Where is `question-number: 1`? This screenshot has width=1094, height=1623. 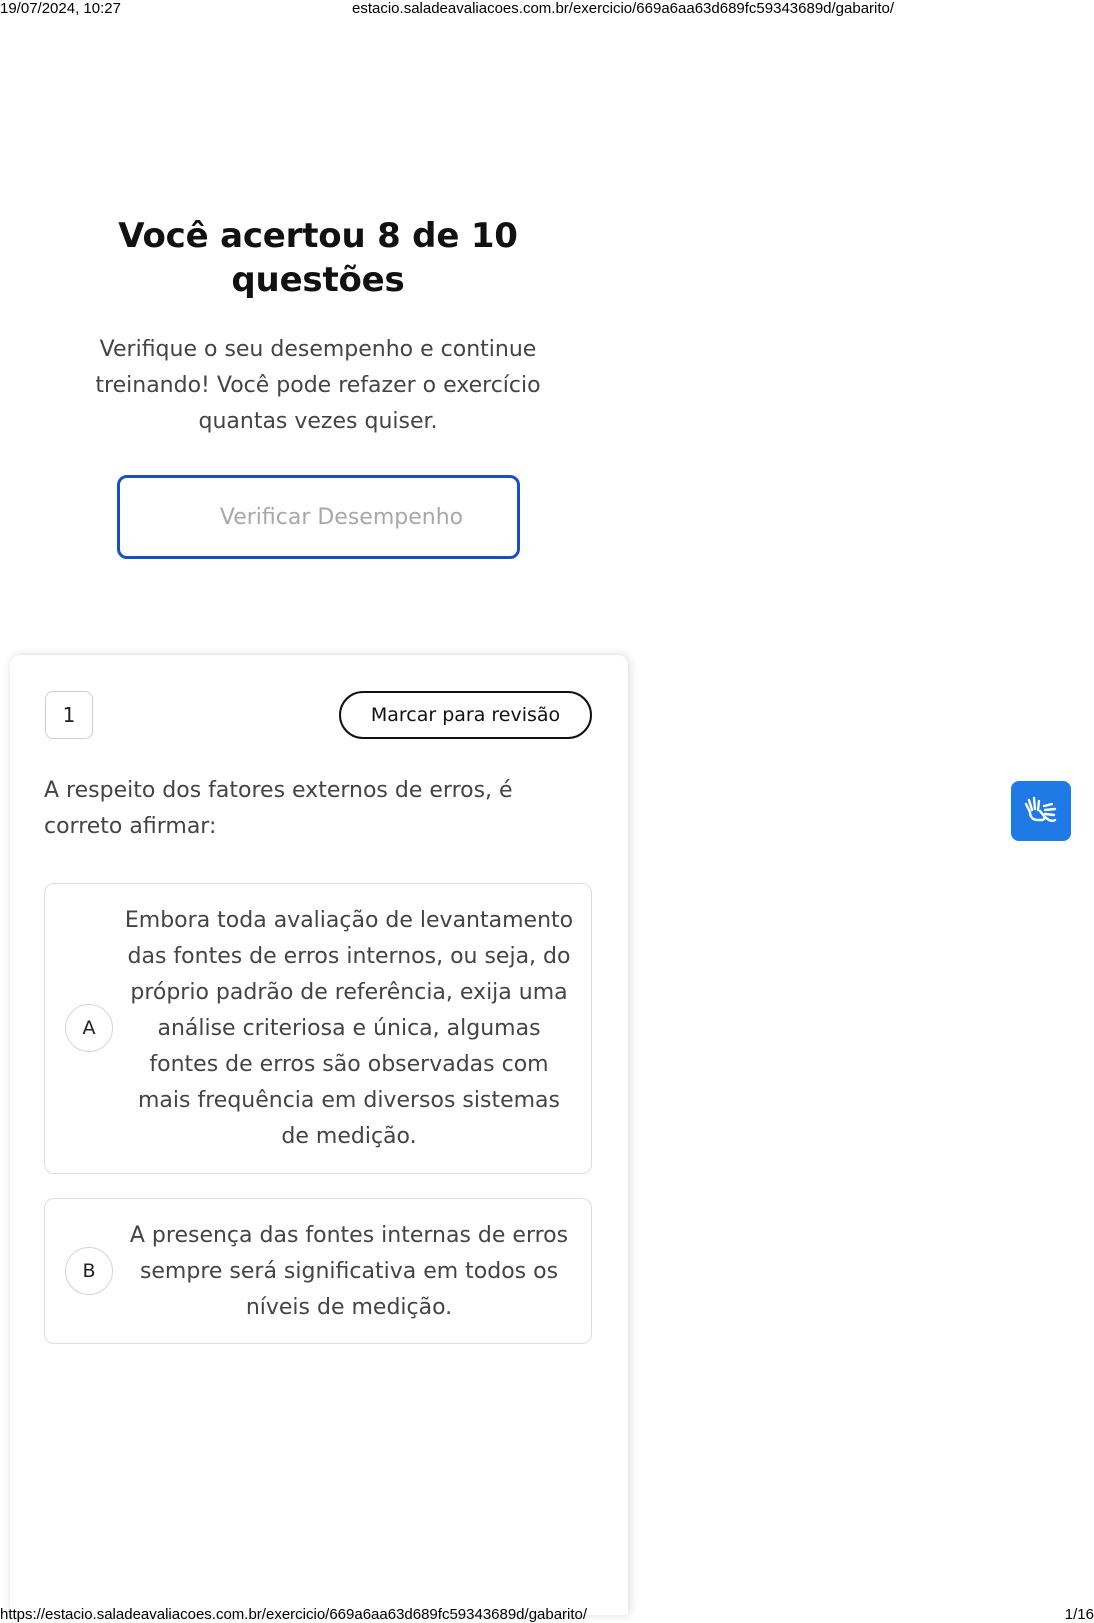 question-number: 1 is located at coordinates (69, 715).